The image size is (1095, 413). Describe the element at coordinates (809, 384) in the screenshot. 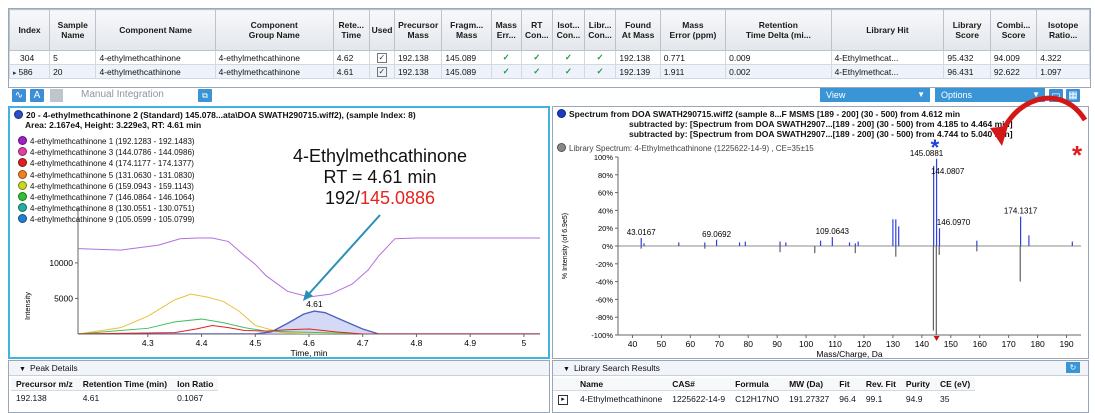

I see `column-header: MW (Da)` at that location.